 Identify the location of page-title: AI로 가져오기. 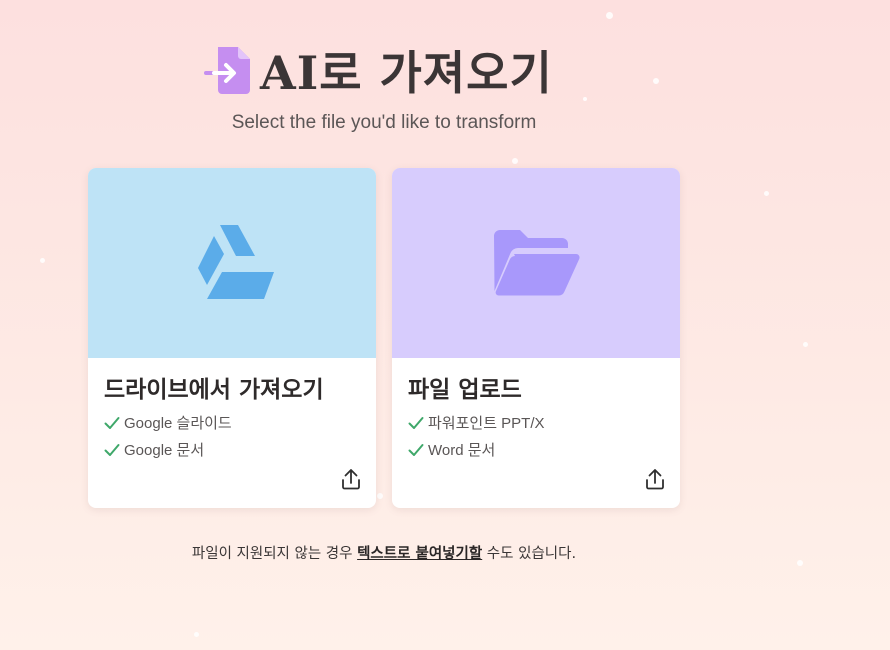
(406, 73).